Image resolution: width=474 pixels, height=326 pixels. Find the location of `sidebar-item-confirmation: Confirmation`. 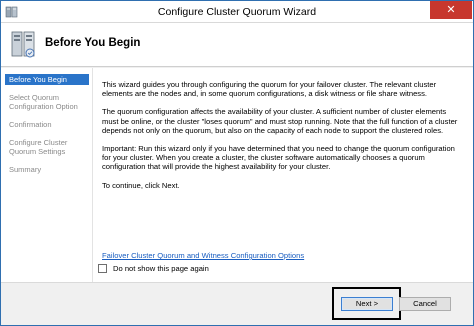

sidebar-item-confirmation: Confirmation is located at coordinates (47, 124).